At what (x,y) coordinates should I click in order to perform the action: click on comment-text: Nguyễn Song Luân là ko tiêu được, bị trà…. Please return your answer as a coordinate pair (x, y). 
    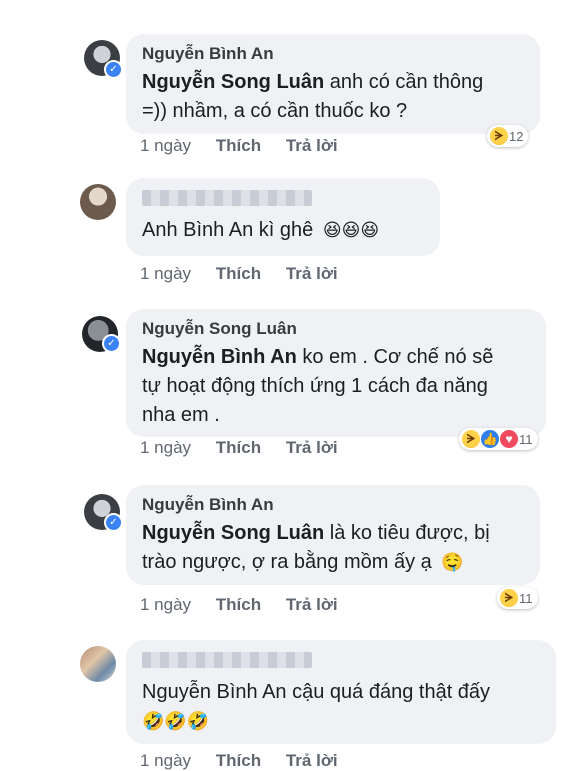
    Looking at the image, I should click on (333, 548).